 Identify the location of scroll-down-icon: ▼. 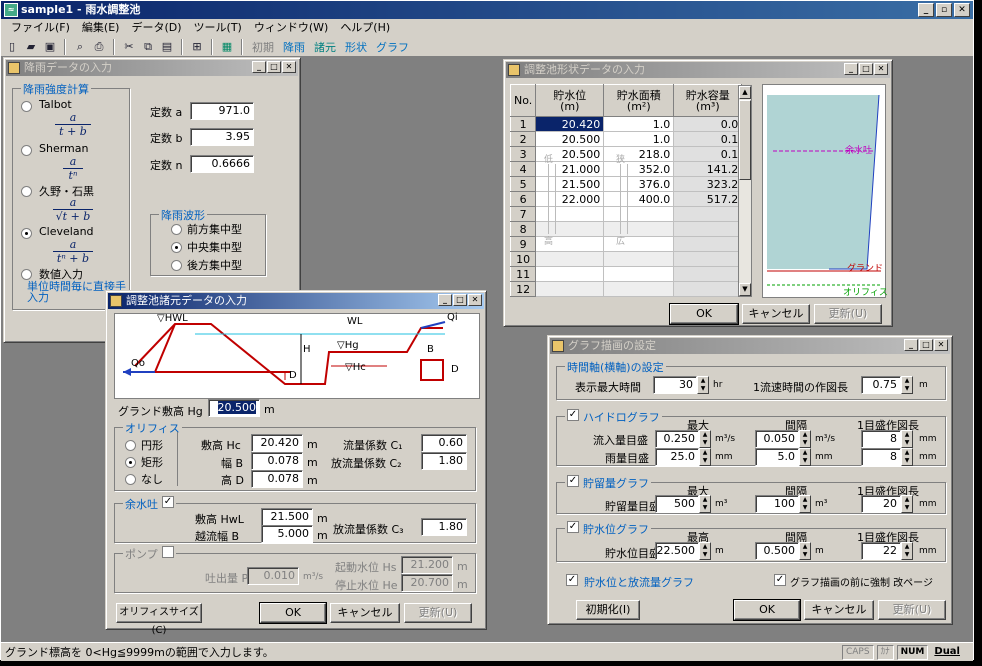
(745, 289).